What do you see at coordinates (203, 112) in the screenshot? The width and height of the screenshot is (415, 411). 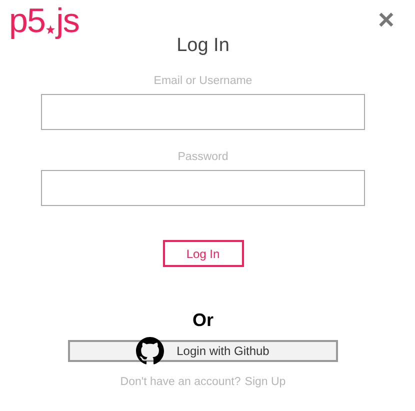 I see `username-field` at bounding box center [203, 112].